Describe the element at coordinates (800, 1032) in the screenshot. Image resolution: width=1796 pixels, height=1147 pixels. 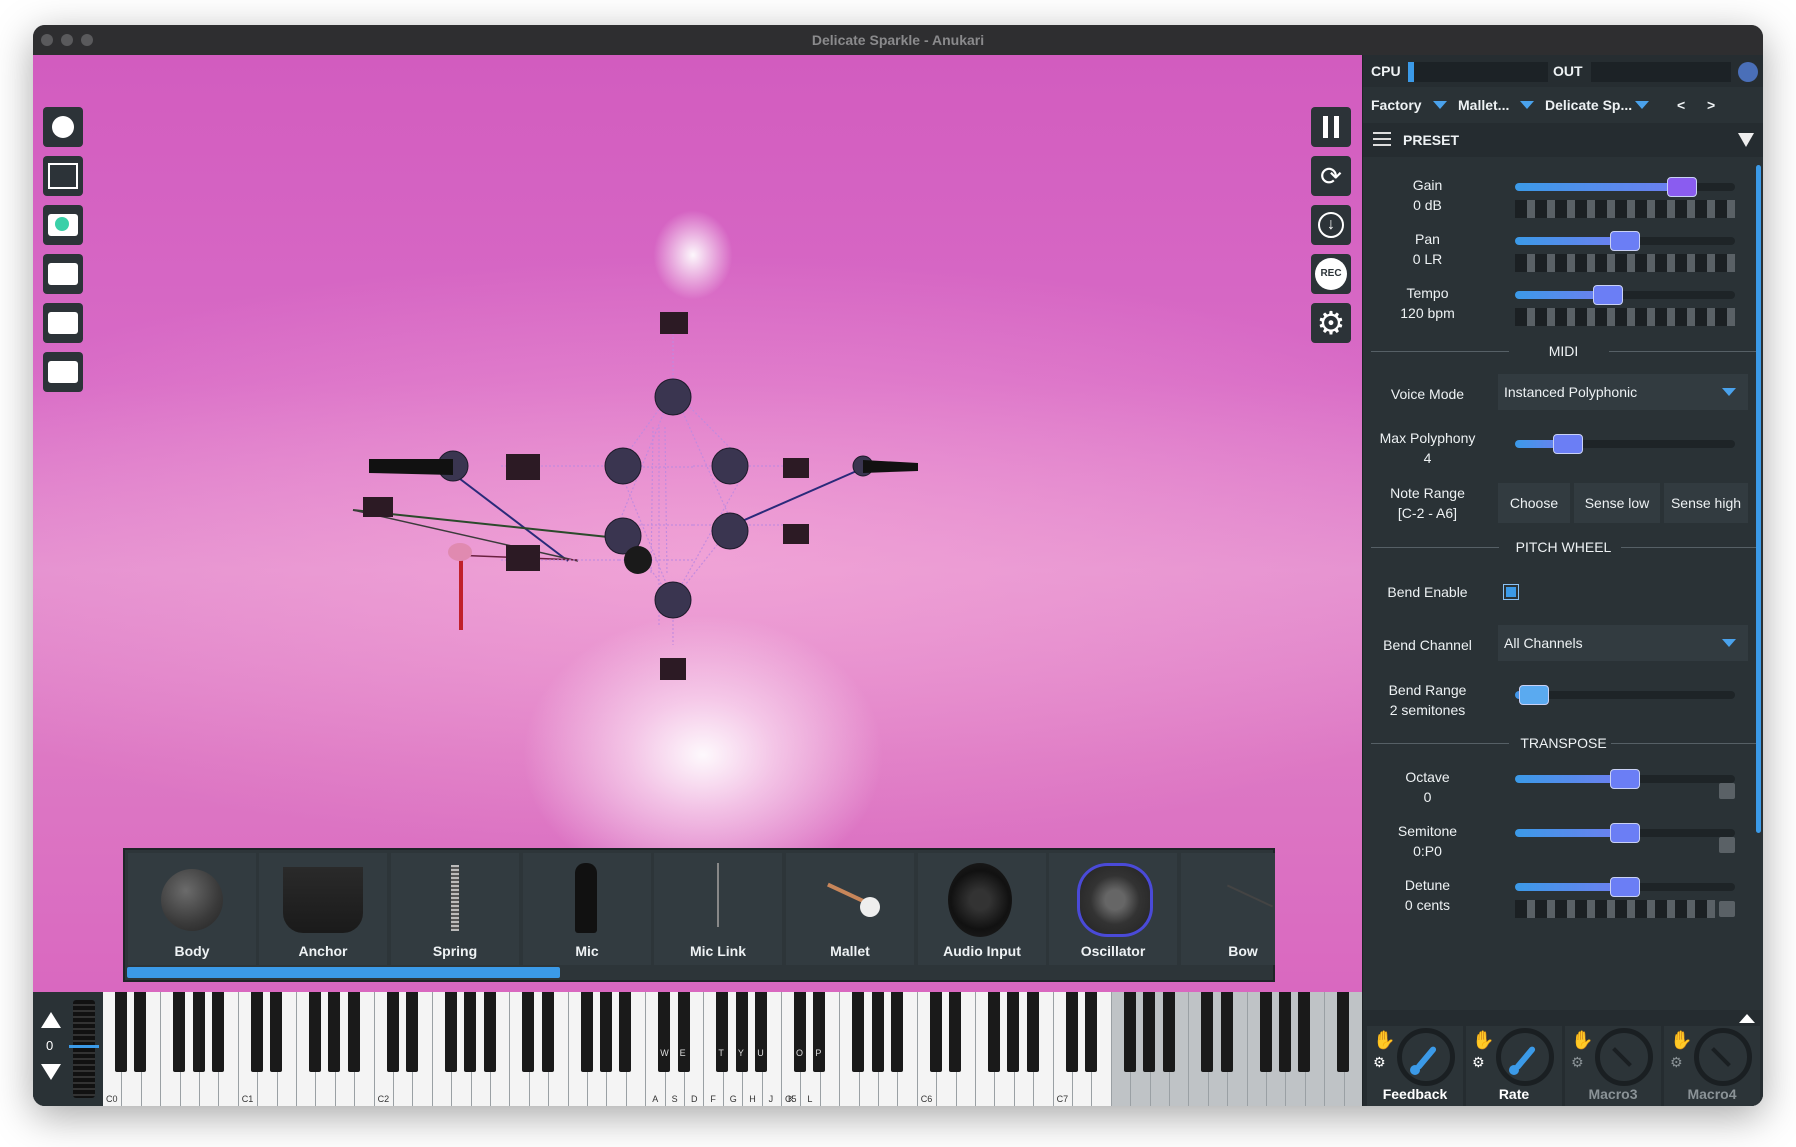
I see `black-key: O` at that location.